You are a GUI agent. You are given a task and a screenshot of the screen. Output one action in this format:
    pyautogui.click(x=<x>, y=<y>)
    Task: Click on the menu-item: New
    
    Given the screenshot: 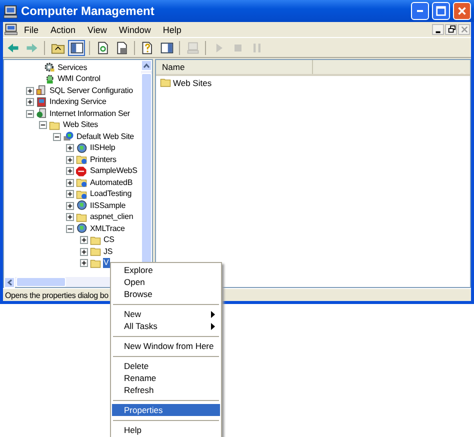 What is the action you would take?
    pyautogui.click(x=166, y=314)
    